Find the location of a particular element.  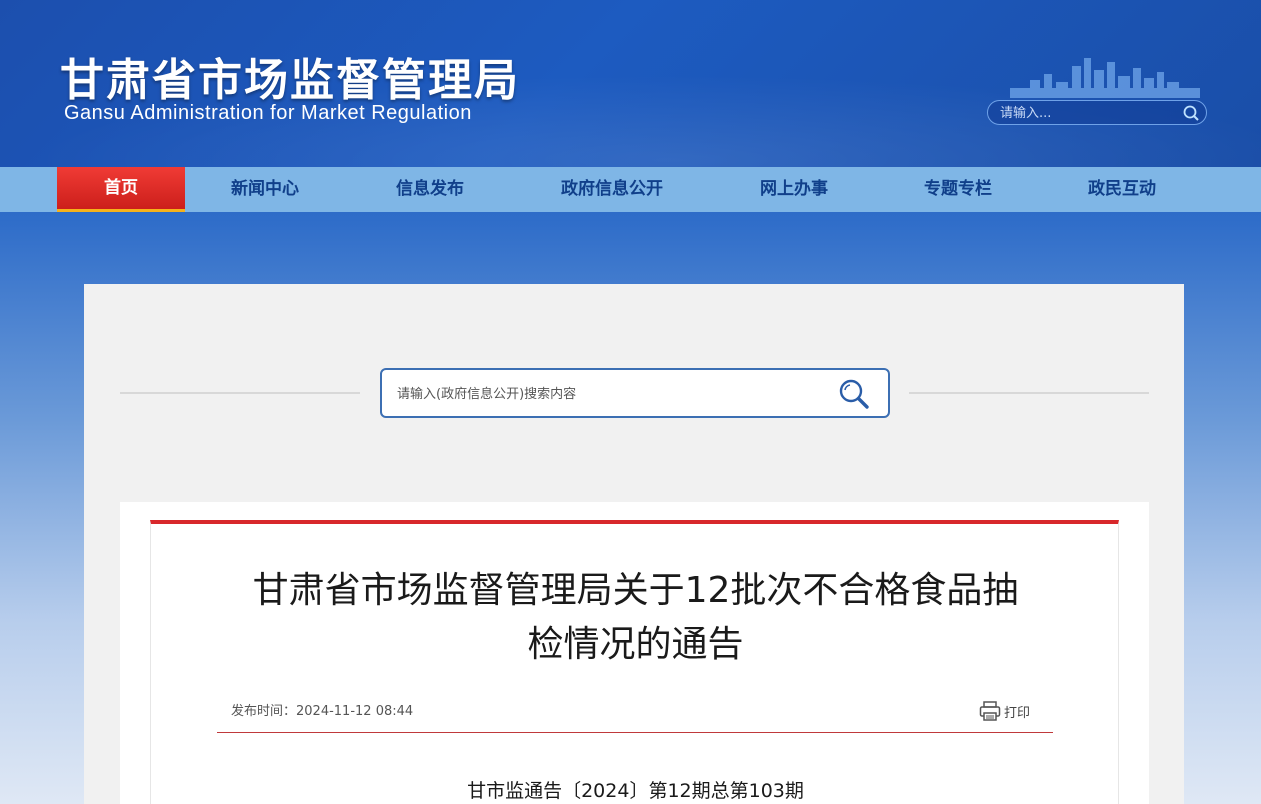

article-title: 甘肃省市场监督管理局关于12批次不合格食品抽 检情况的通告 is located at coordinates (635, 618).